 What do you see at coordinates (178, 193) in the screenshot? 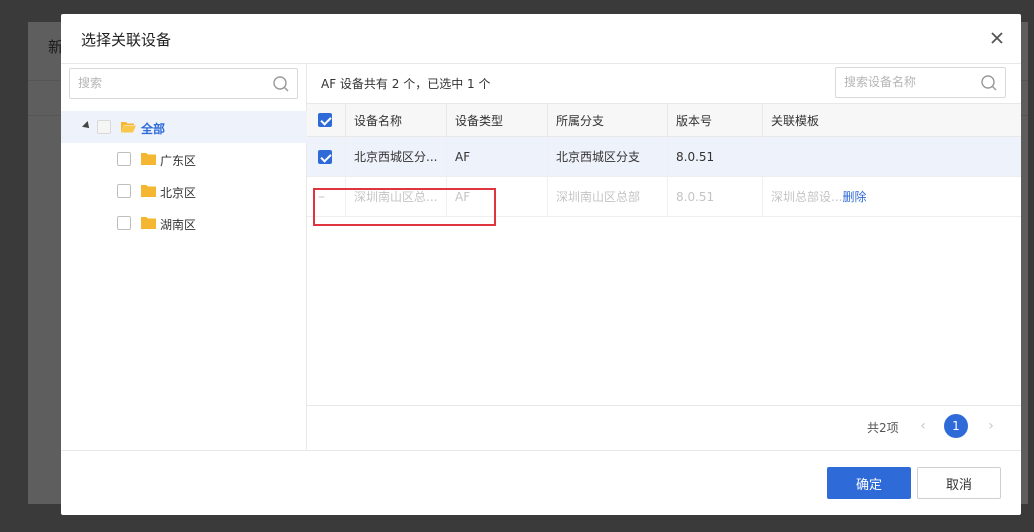
I see `tree-label-beijing: 北京区` at bounding box center [178, 193].